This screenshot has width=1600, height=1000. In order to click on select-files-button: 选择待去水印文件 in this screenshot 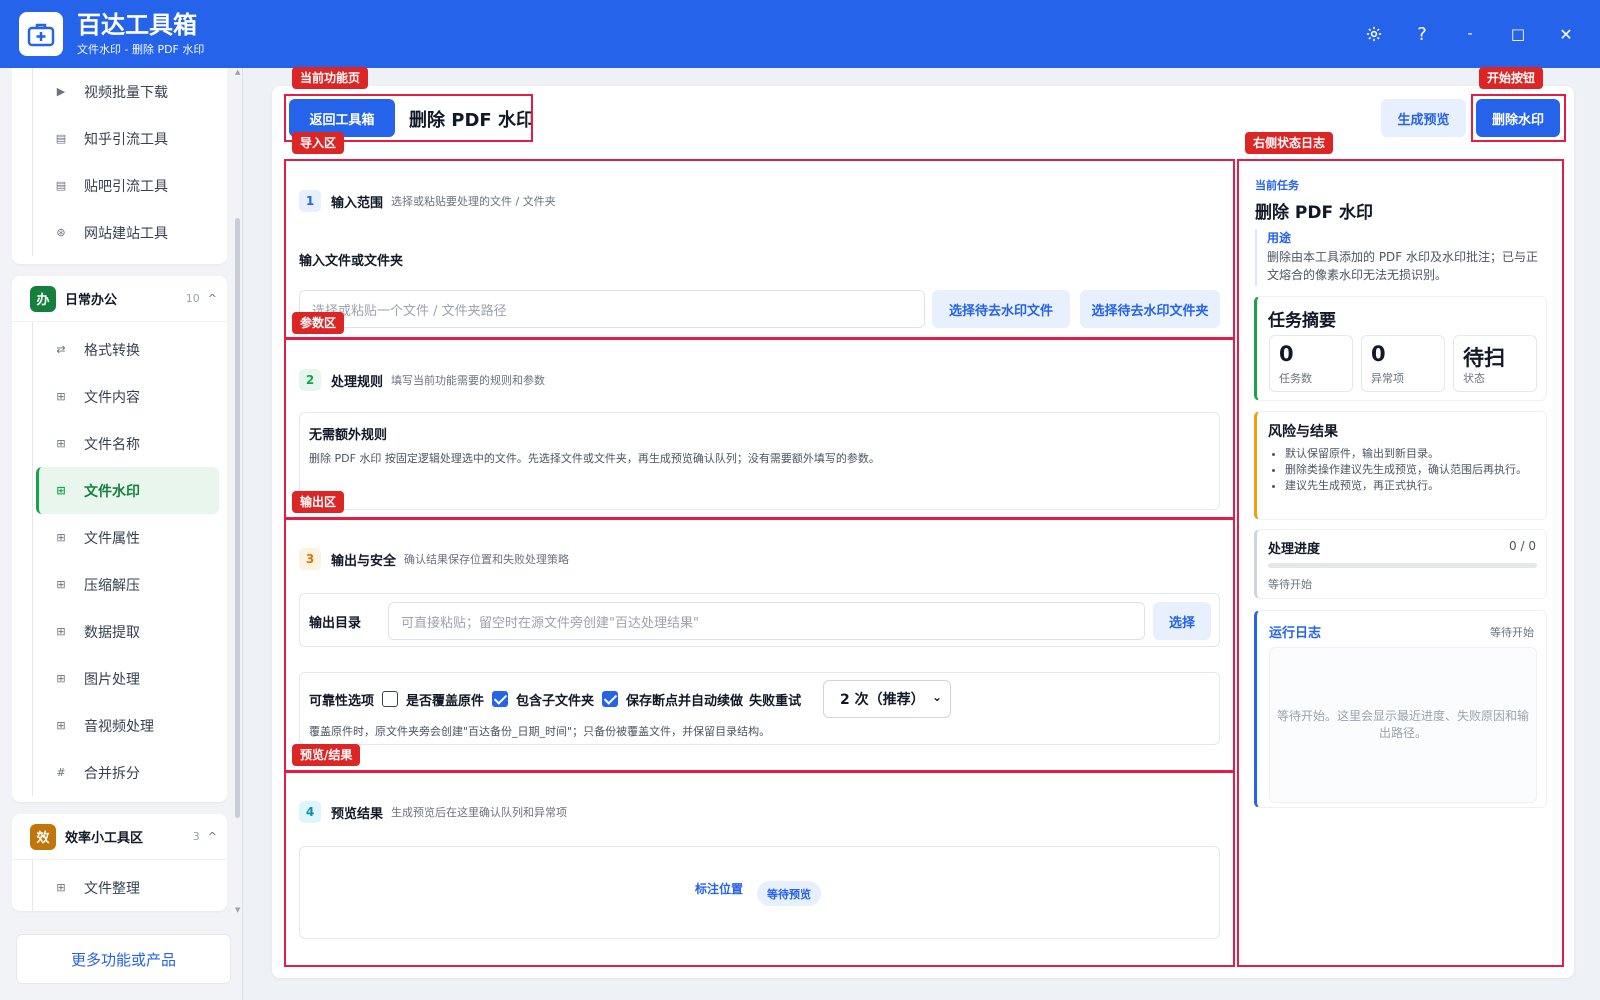, I will do `click(1001, 309)`.